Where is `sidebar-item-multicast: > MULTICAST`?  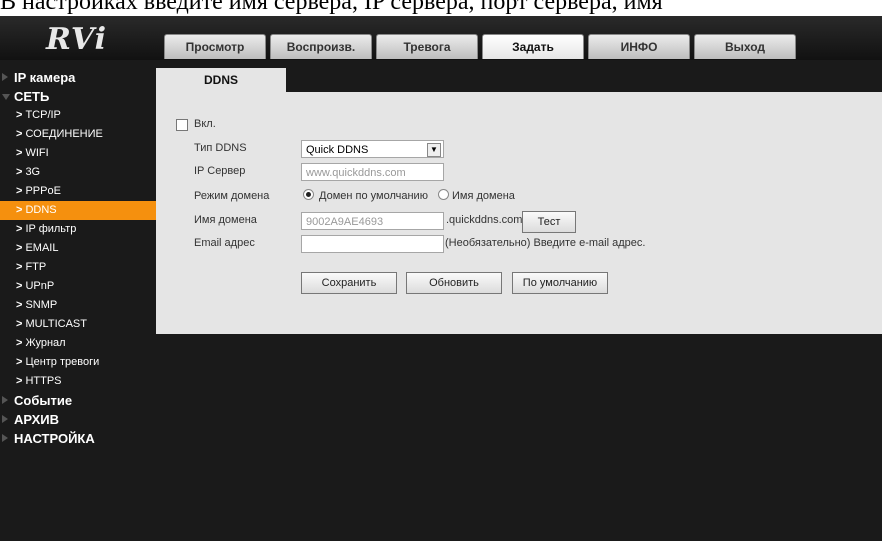 sidebar-item-multicast: > MULTICAST is located at coordinates (78, 324).